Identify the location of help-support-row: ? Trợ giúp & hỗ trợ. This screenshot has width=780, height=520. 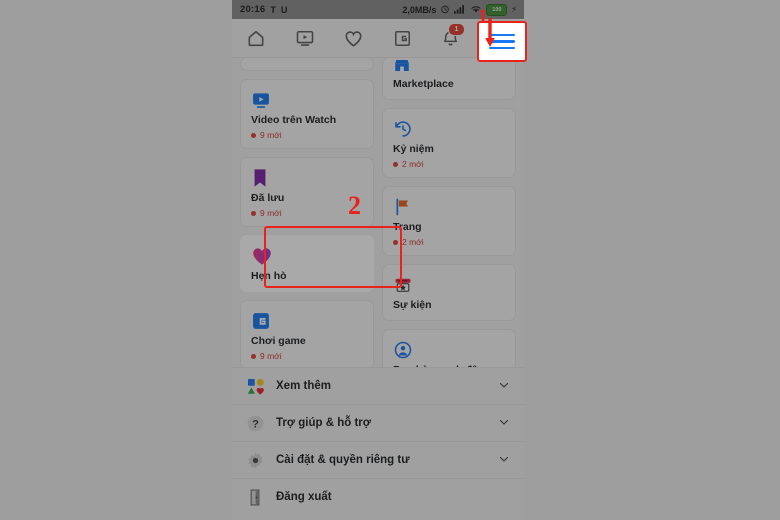
(378, 422).